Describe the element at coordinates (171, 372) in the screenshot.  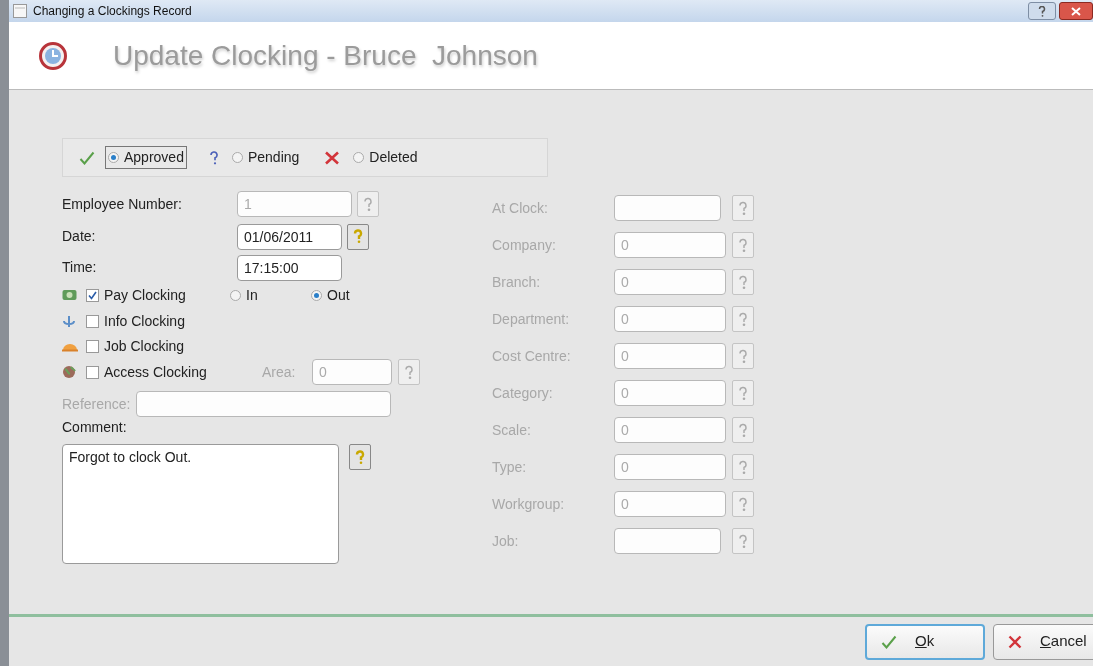
I see `checkbox: Access Clocking` at that location.